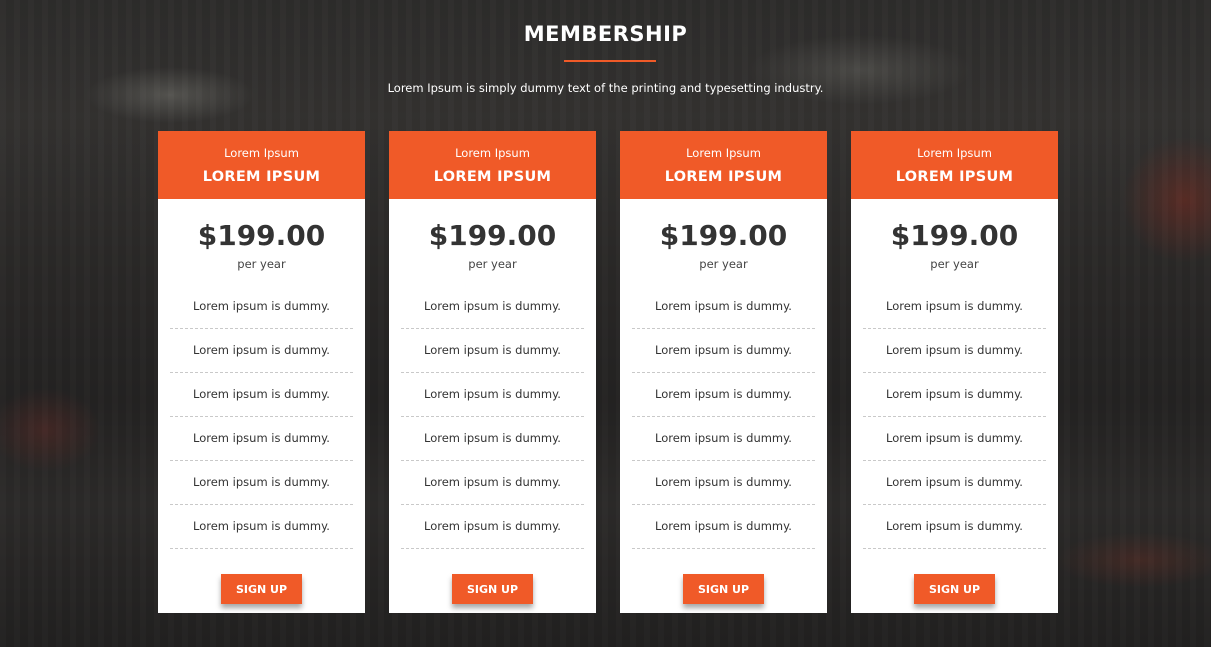 This screenshot has width=1211, height=647. What do you see at coordinates (610, 61) in the screenshot?
I see `title-underline` at bounding box center [610, 61].